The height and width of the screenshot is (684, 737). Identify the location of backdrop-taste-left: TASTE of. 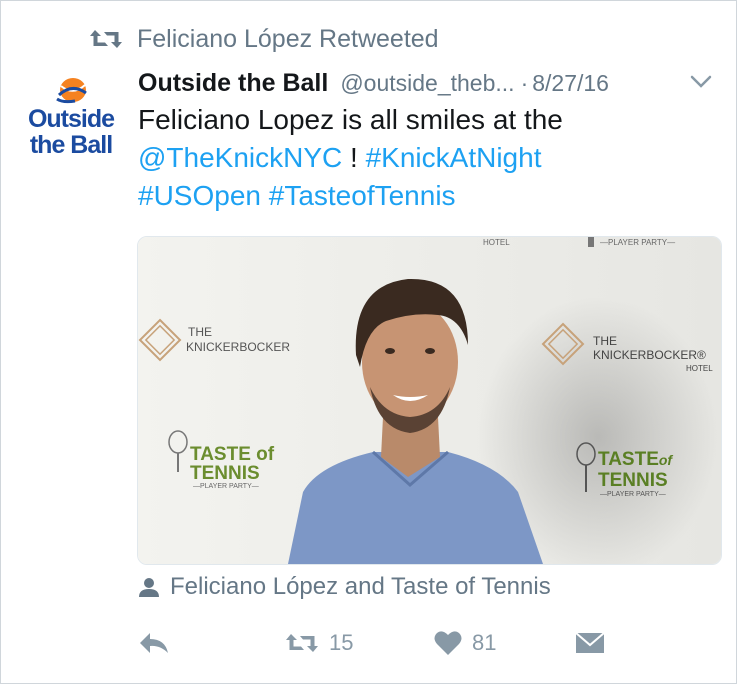
(232, 454).